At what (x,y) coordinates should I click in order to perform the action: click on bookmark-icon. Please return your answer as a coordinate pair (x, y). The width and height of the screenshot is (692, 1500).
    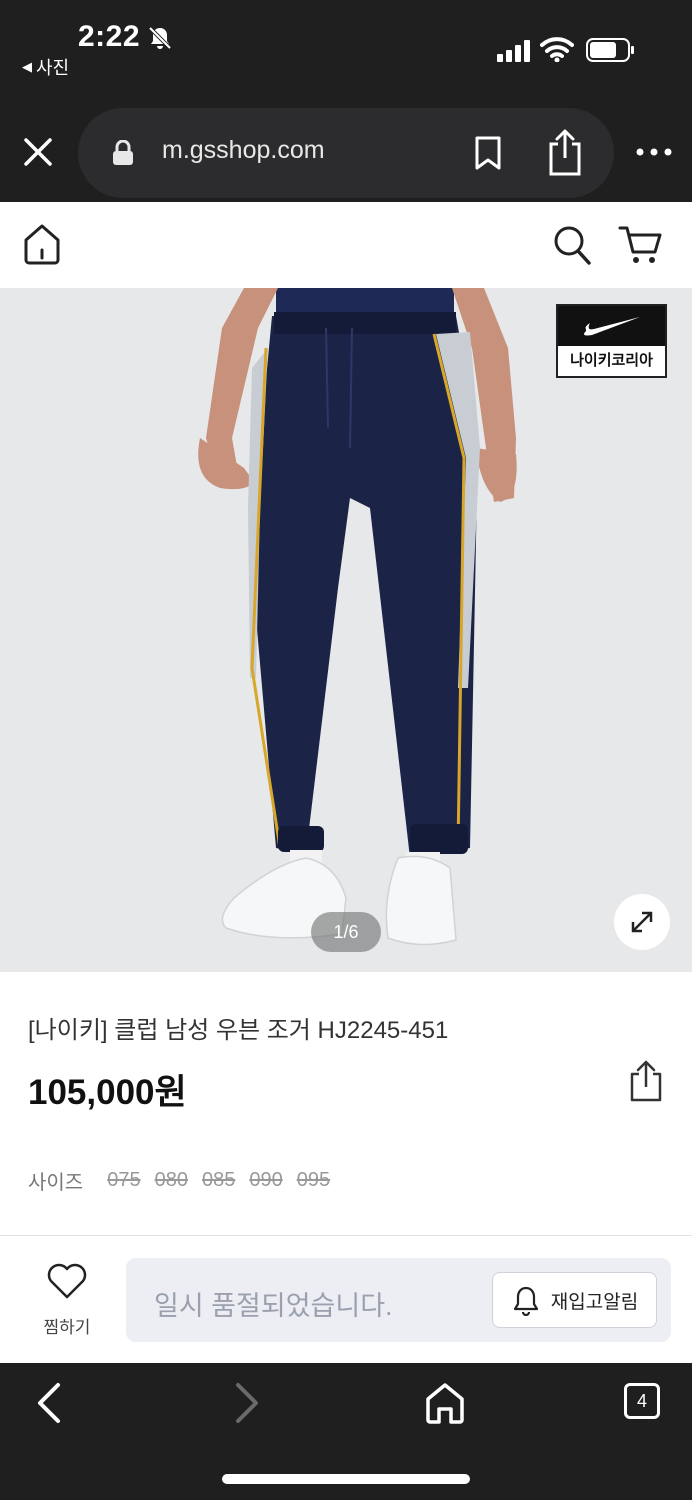
    Looking at the image, I should click on (488, 153).